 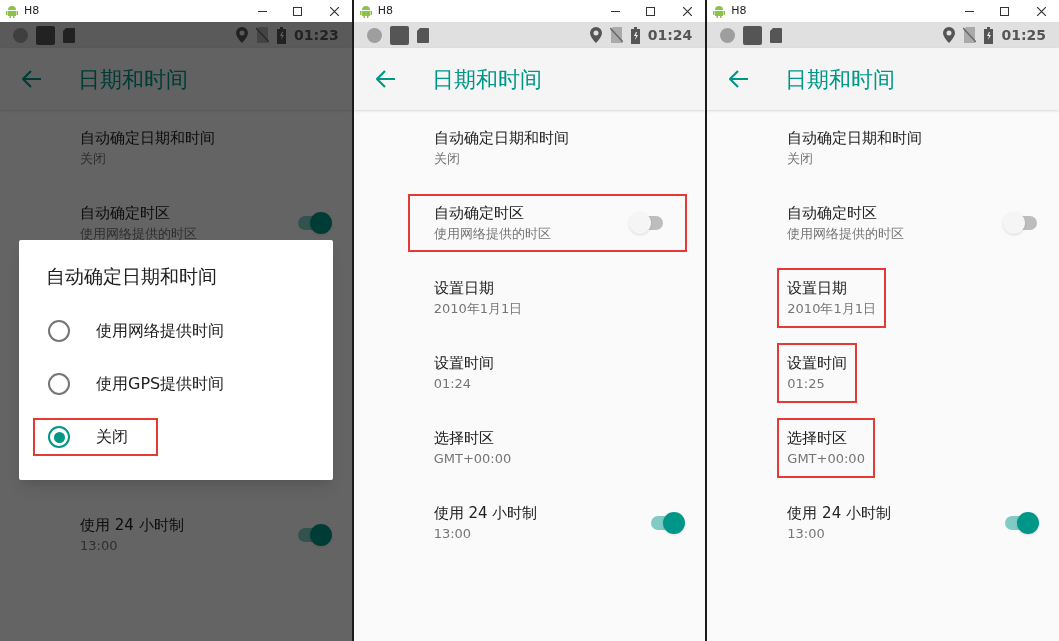 What do you see at coordinates (143, 331) in the screenshot?
I see `radio-option: 使用网络提供时间` at bounding box center [143, 331].